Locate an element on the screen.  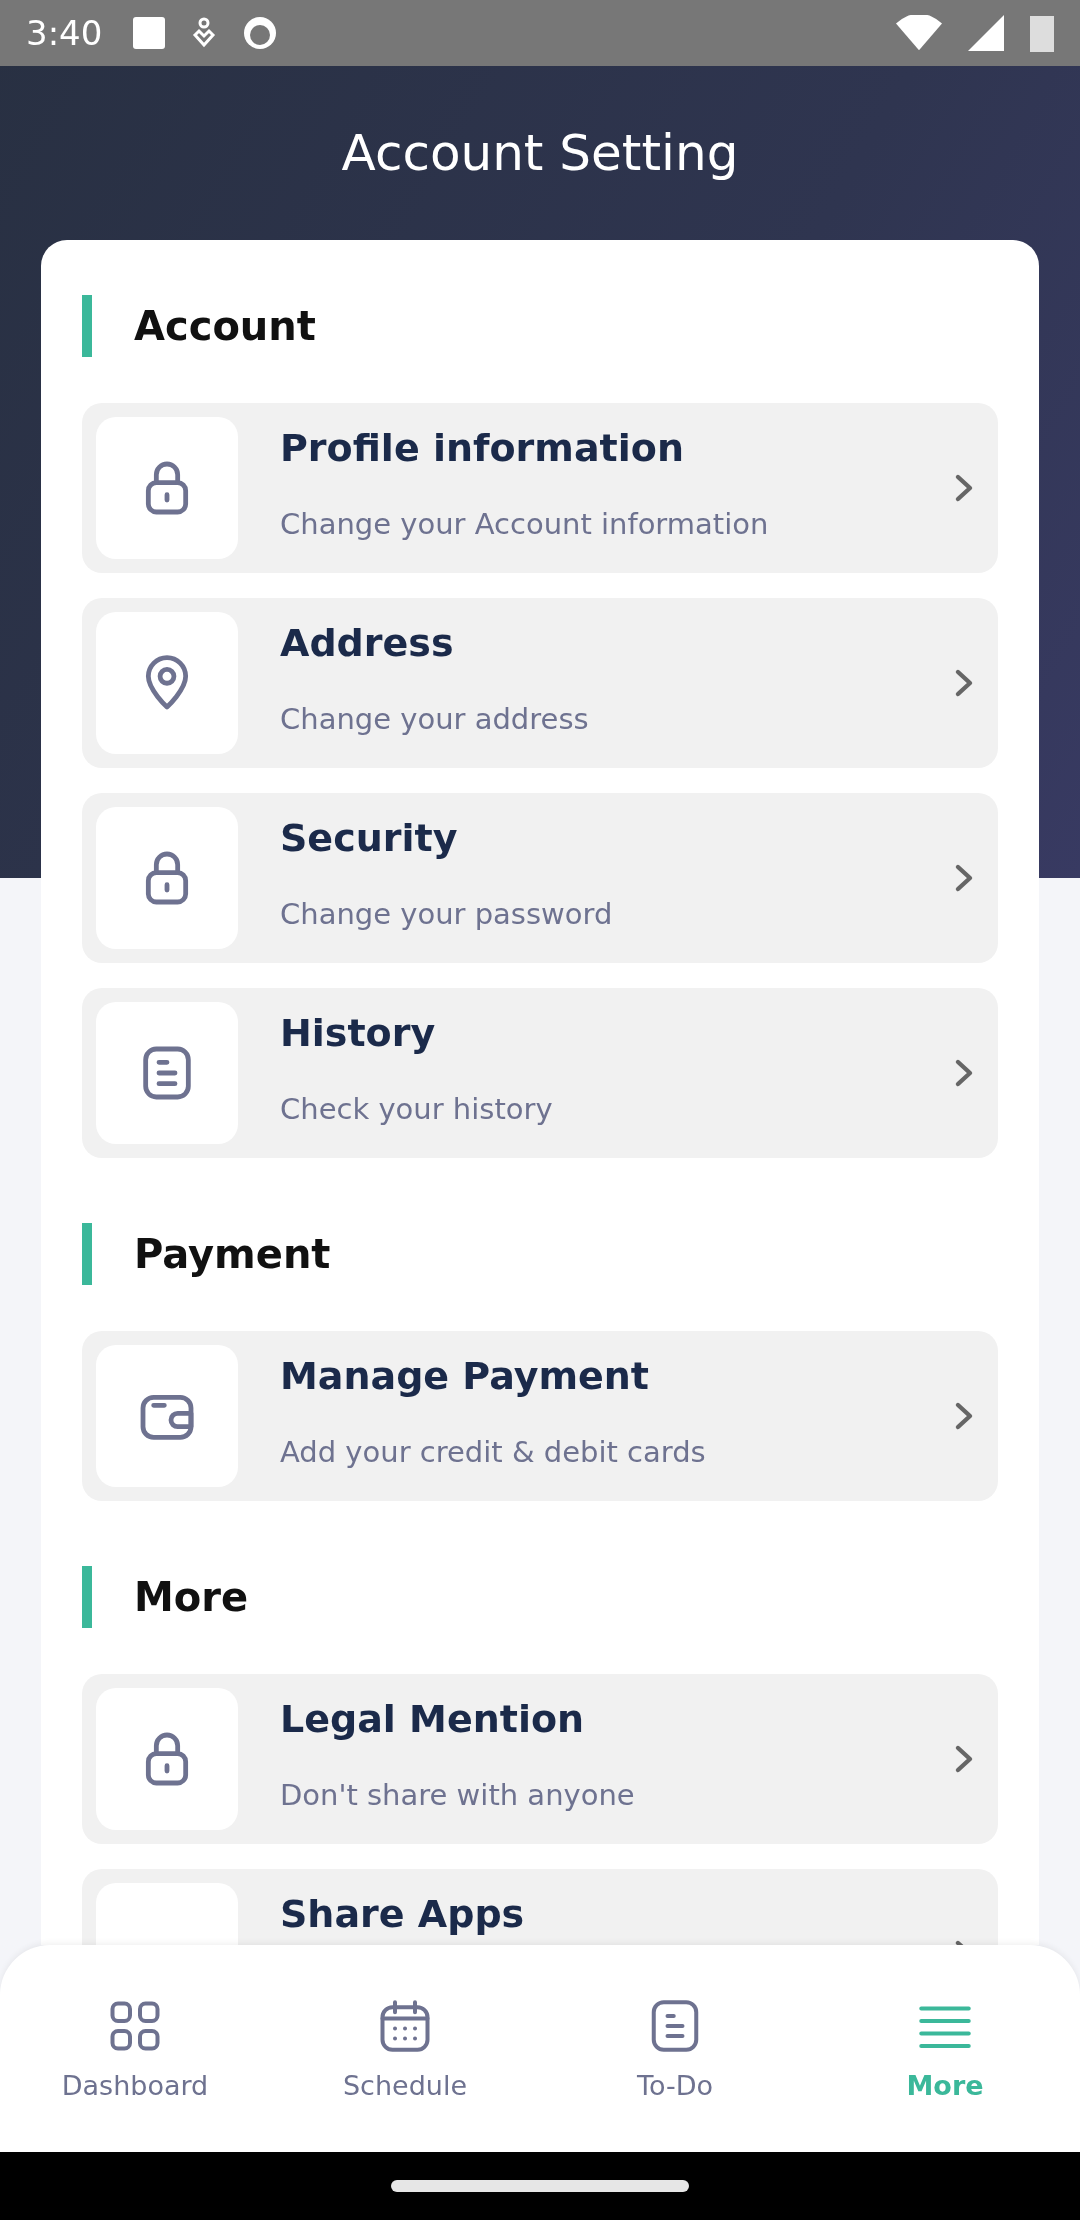
nav-tab: Dashboard is located at coordinates (135, 2048).